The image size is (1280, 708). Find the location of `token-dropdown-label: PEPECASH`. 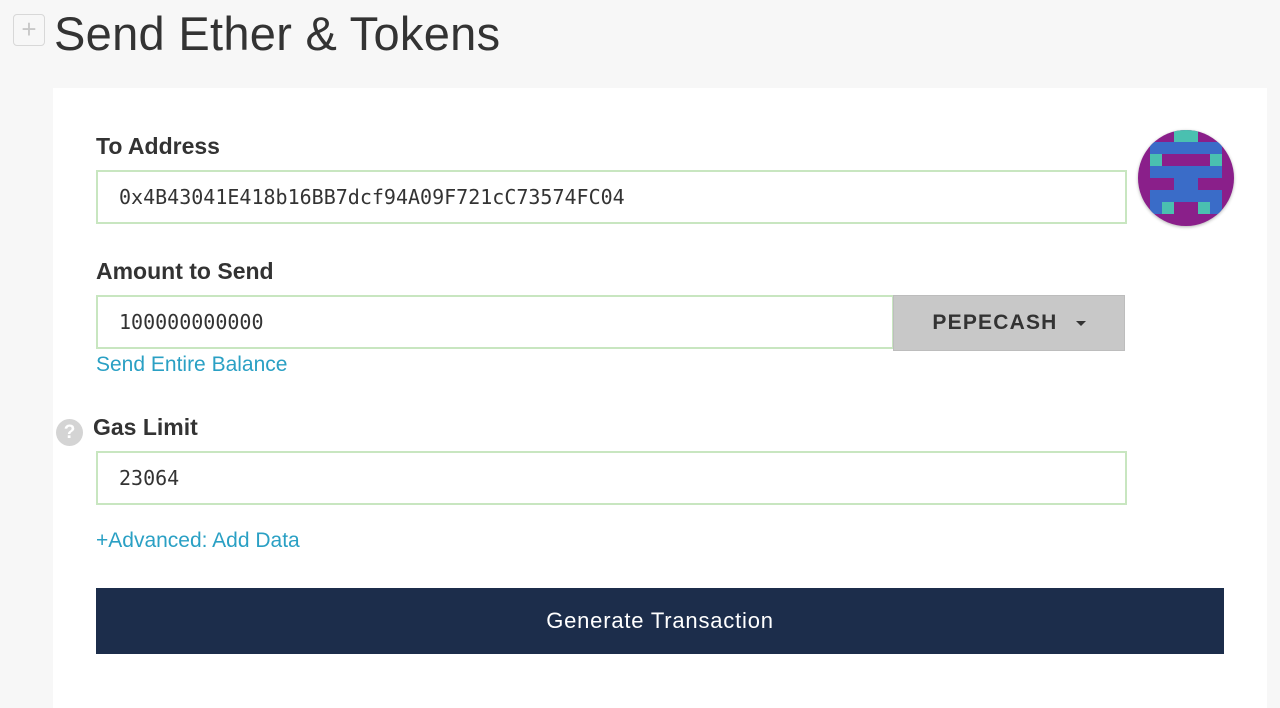

token-dropdown-label: PEPECASH is located at coordinates (995, 322).